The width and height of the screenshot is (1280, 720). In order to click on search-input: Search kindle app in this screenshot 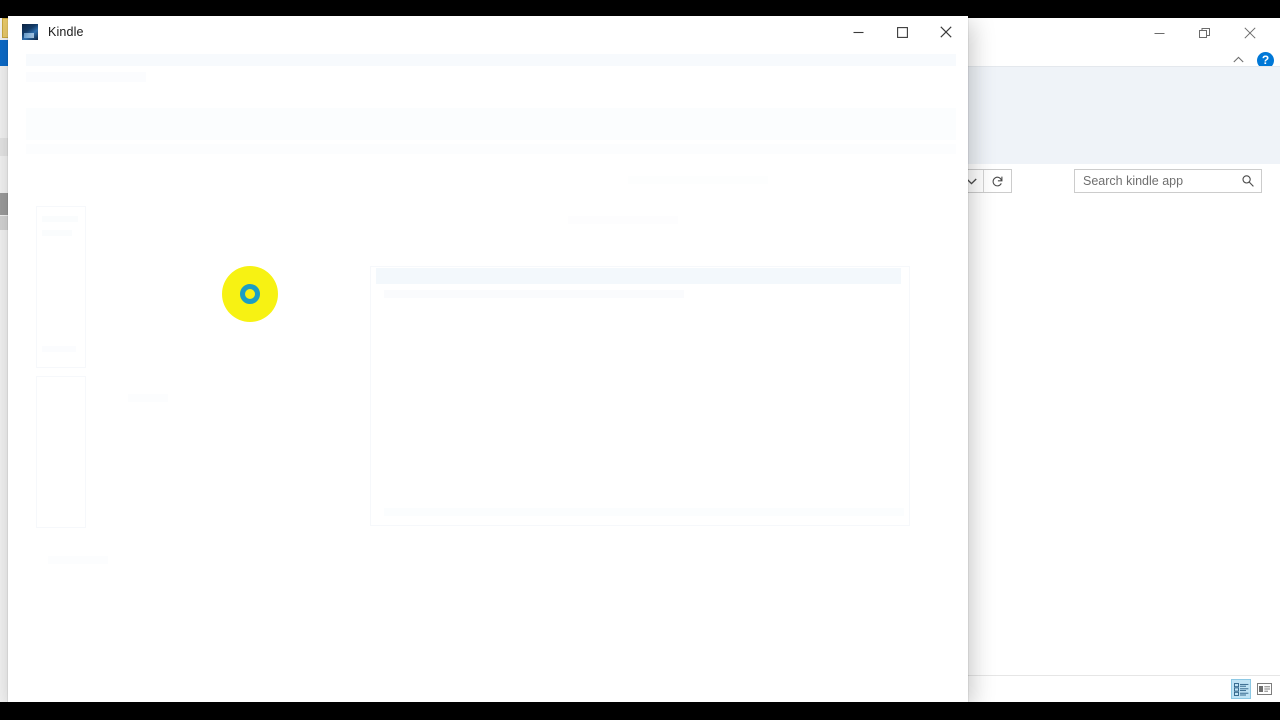, I will do `click(1168, 181)`.